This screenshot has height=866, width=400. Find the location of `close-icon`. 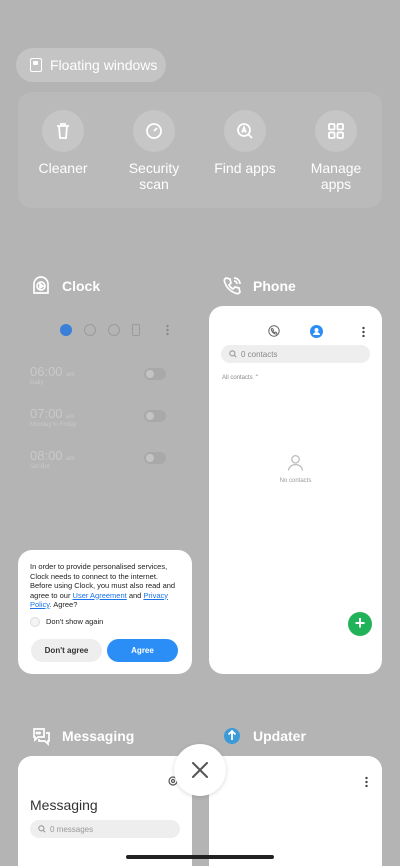

close-icon is located at coordinates (200, 770).